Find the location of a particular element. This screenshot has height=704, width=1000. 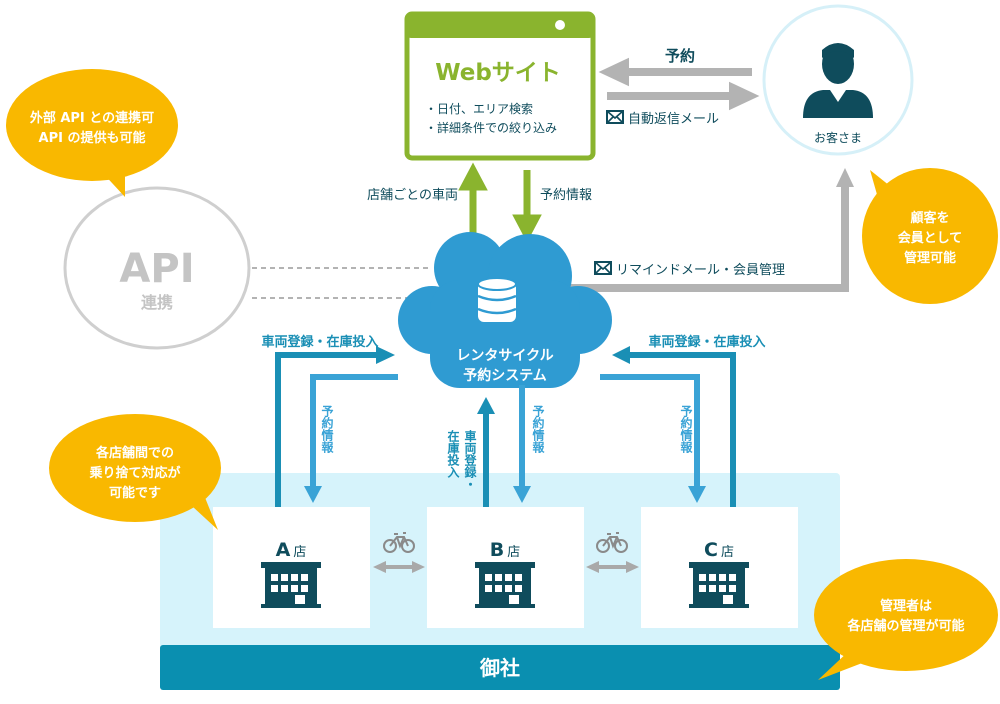

bubble-text: 各店舗間での is located at coordinates (134, 453).